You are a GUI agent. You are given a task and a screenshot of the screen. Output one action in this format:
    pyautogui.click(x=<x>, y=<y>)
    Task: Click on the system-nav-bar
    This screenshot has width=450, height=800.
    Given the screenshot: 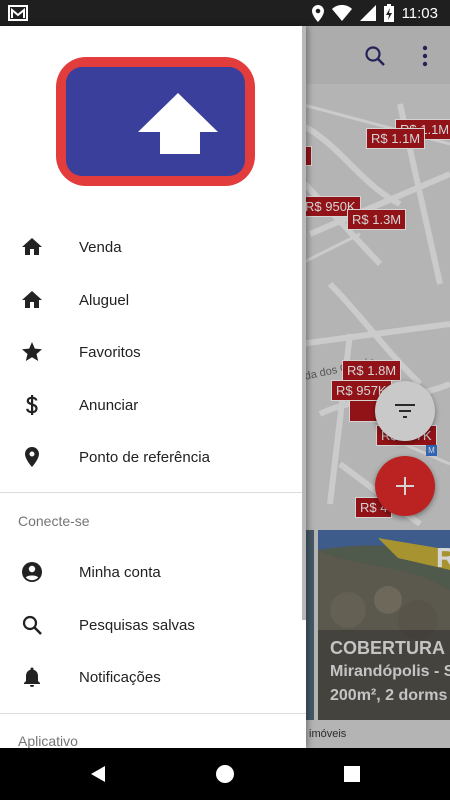 What is the action you would take?
    pyautogui.click(x=225, y=774)
    